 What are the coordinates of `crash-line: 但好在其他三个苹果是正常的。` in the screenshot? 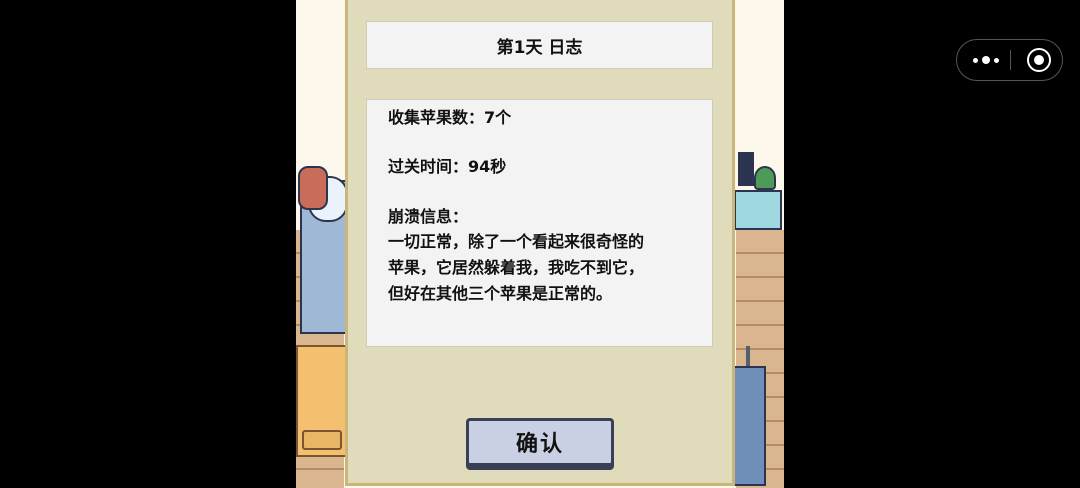 It's located at (500, 293).